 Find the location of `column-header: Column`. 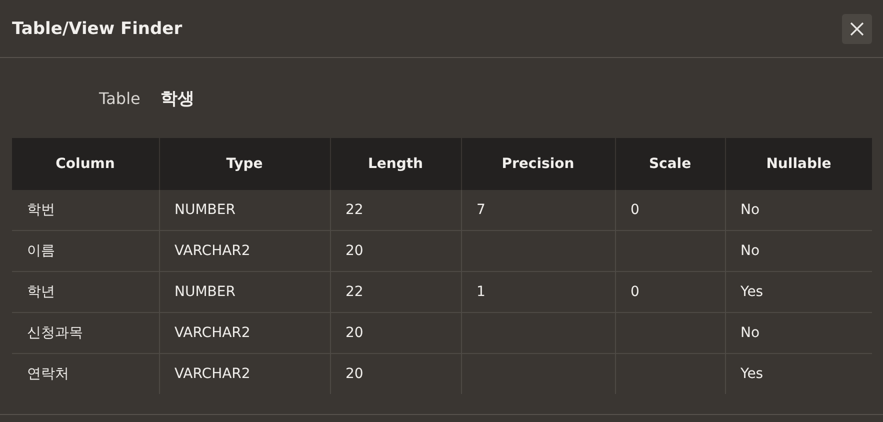

column-header: Column is located at coordinates (85, 164).